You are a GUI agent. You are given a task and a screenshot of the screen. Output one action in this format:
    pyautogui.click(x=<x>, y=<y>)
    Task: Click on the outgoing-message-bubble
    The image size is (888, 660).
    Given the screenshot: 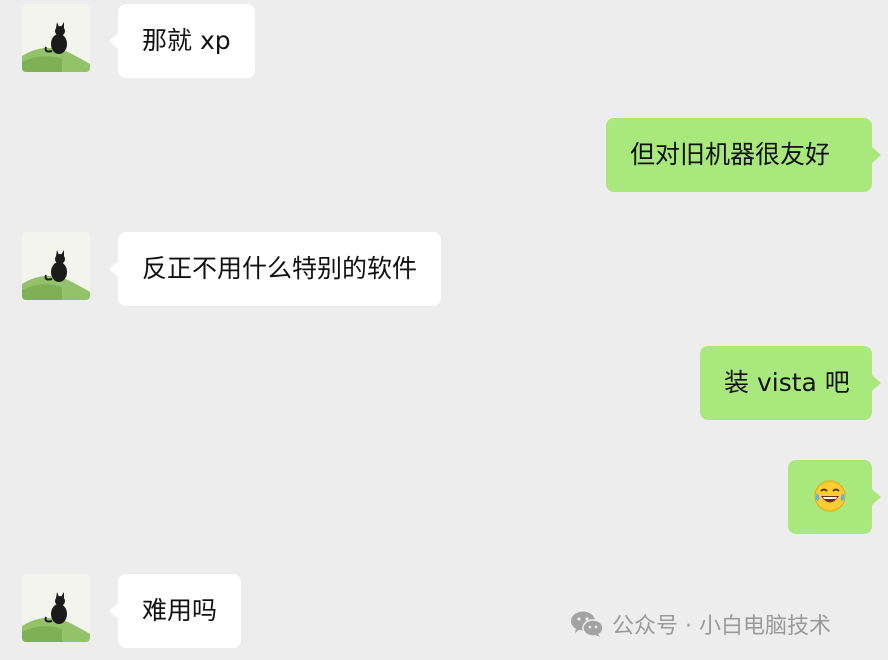 What is the action you would take?
    pyautogui.click(x=834, y=497)
    